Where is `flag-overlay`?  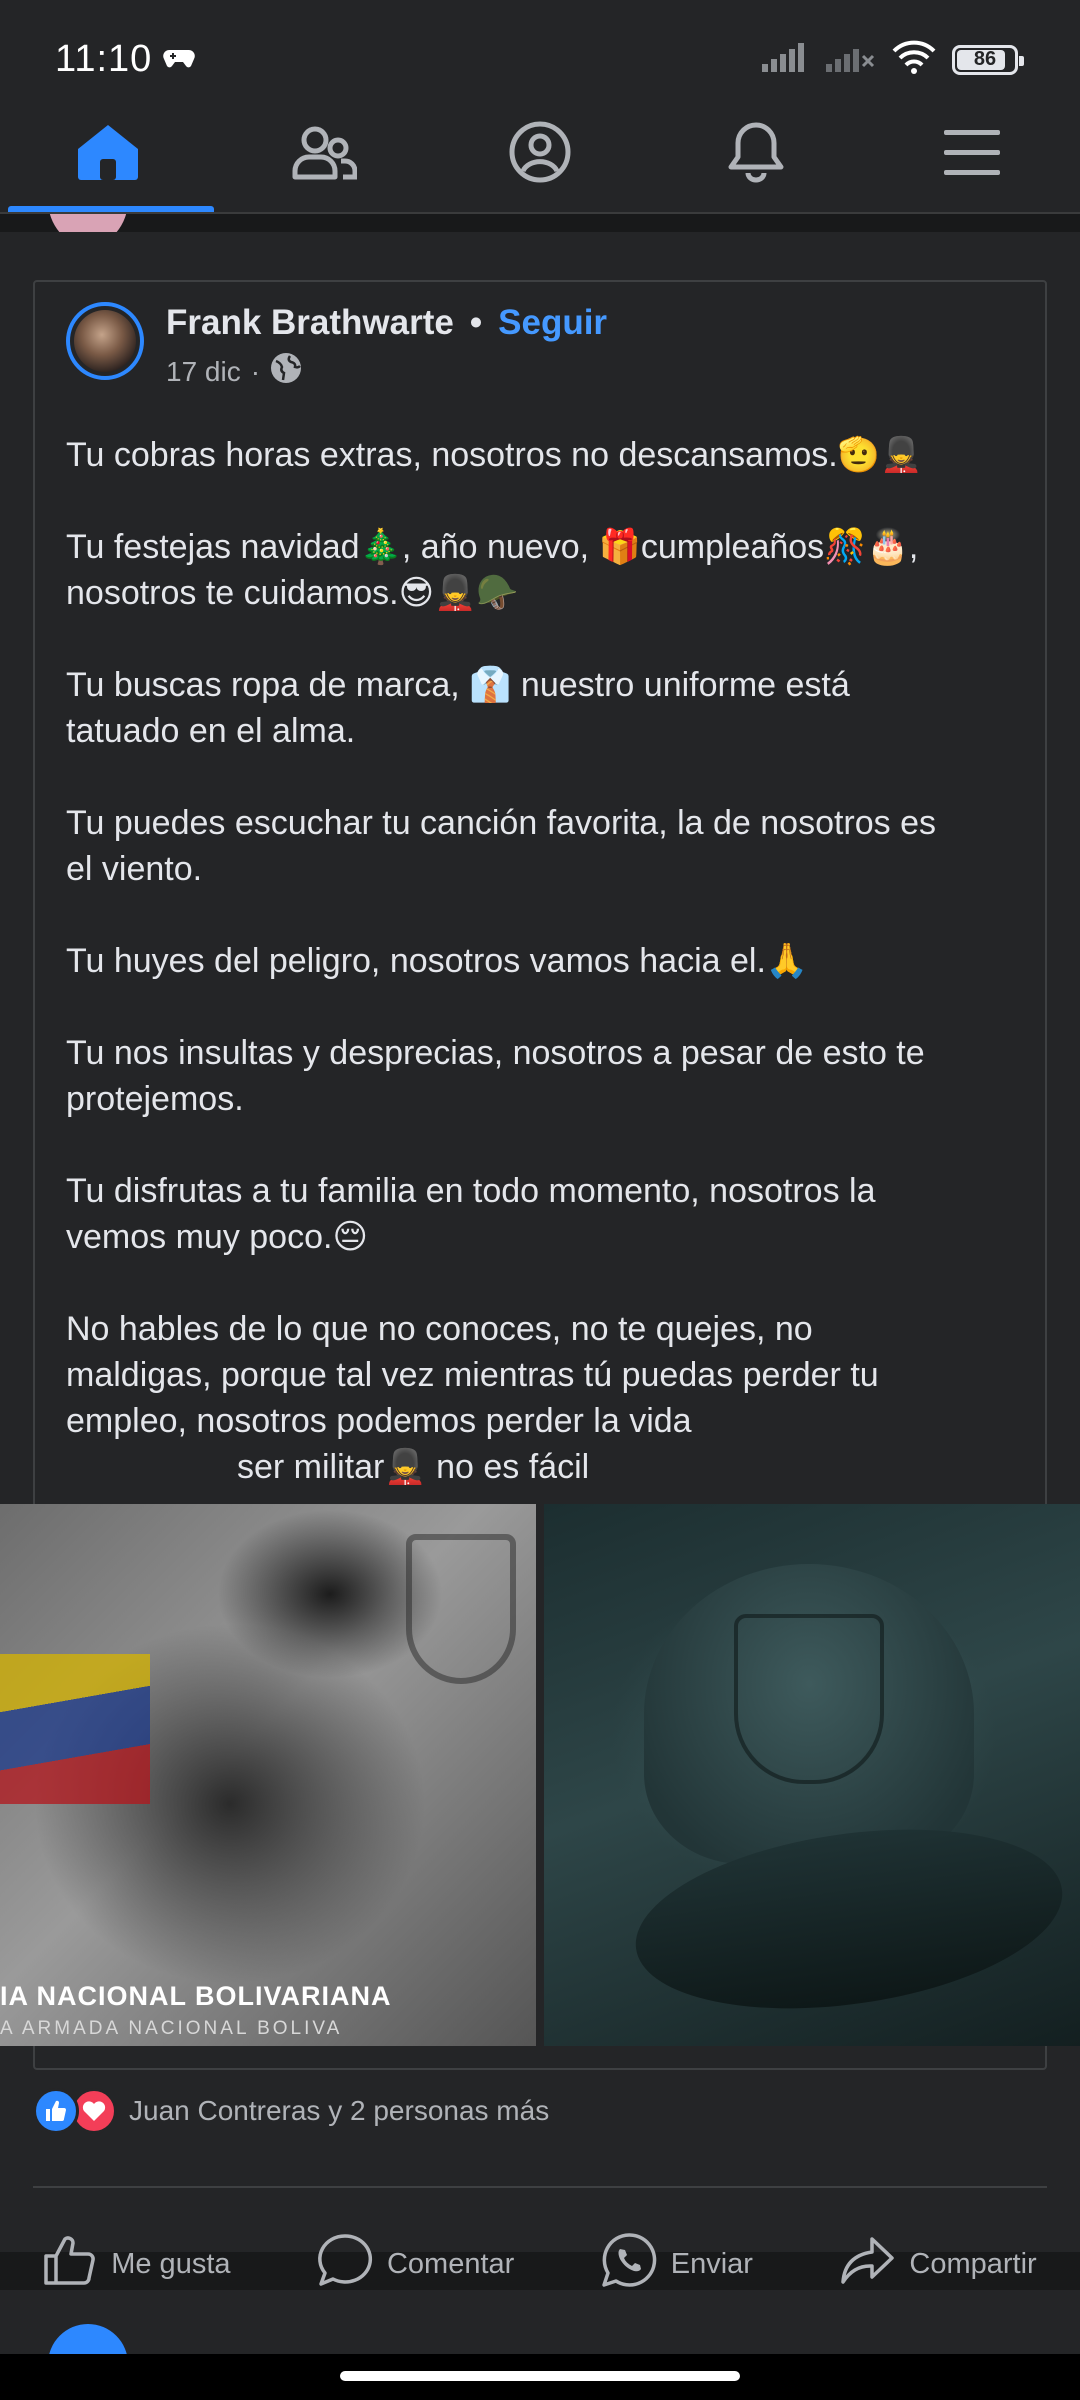
flag-overlay is located at coordinates (75, 1729).